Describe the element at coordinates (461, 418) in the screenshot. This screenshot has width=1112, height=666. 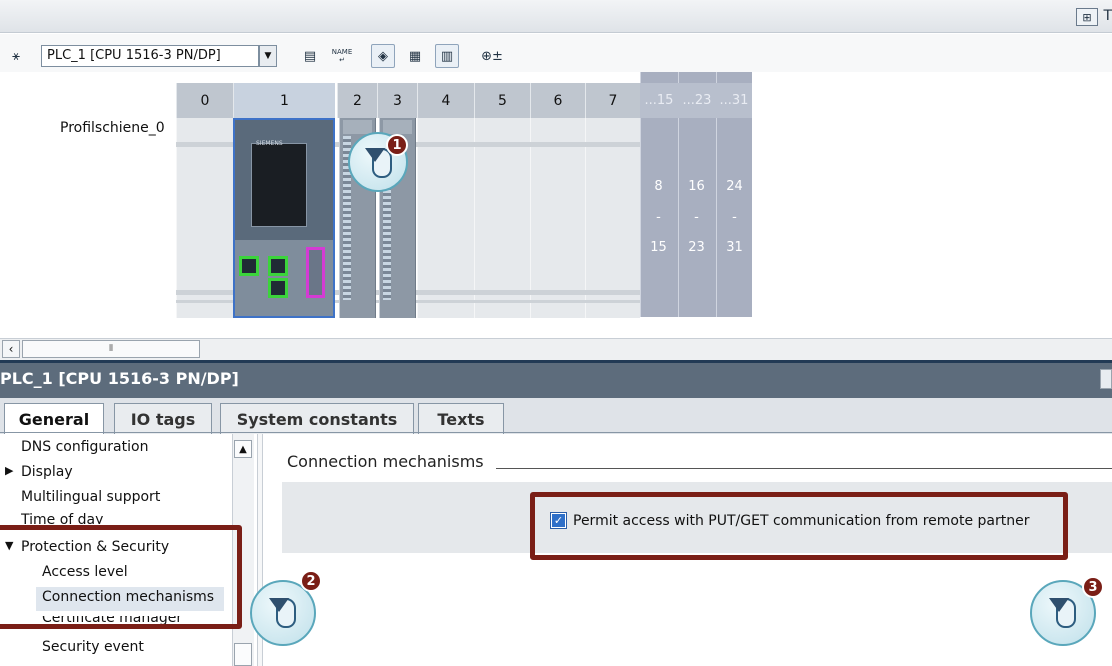
I see `tab-texts: Texts` at that location.